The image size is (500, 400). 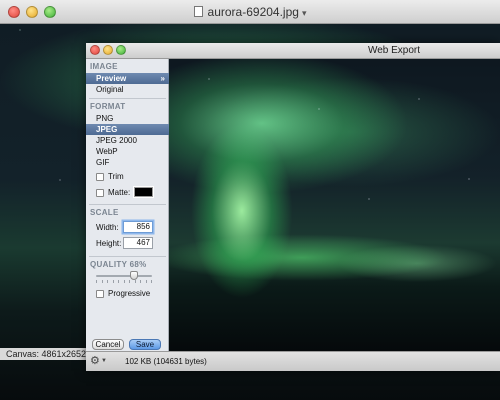 What do you see at coordinates (107, 227) in the screenshot?
I see `width-label: Width:` at bounding box center [107, 227].